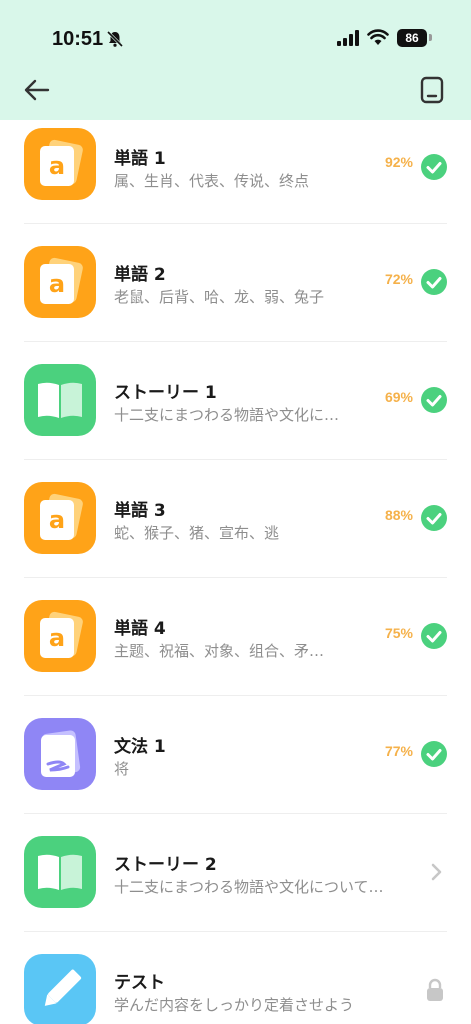 Image resolution: width=471 pixels, height=1024 pixels. What do you see at coordinates (436, 872) in the screenshot?
I see `chevron-right-icon` at bounding box center [436, 872].